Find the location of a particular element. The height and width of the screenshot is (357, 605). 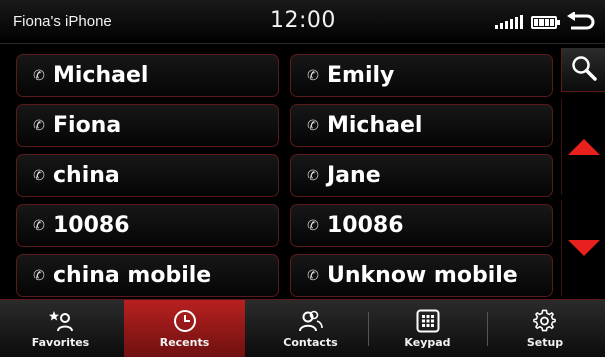

contact-button: ✆ china mobile is located at coordinates (147, 275).